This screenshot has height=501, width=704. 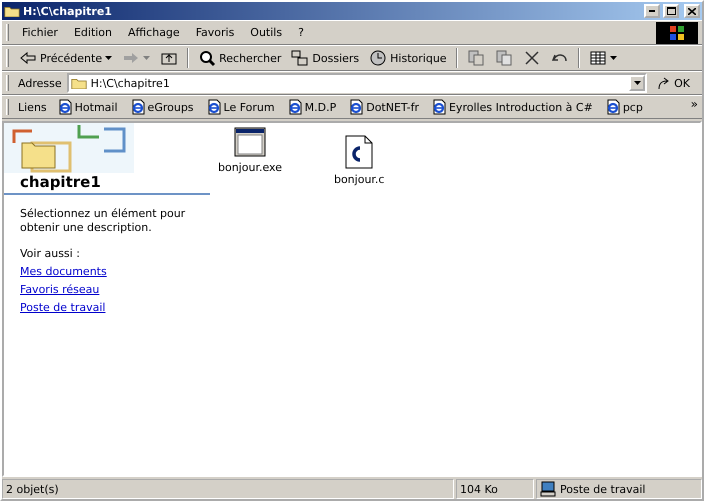 I want to click on more-chevron: », so click(x=694, y=104).